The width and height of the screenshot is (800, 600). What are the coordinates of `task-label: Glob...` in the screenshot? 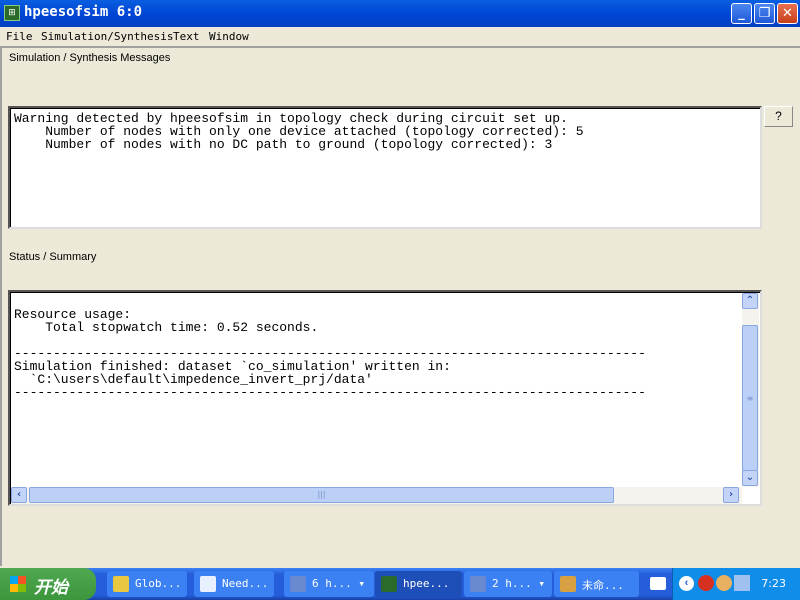 It's located at (158, 583).